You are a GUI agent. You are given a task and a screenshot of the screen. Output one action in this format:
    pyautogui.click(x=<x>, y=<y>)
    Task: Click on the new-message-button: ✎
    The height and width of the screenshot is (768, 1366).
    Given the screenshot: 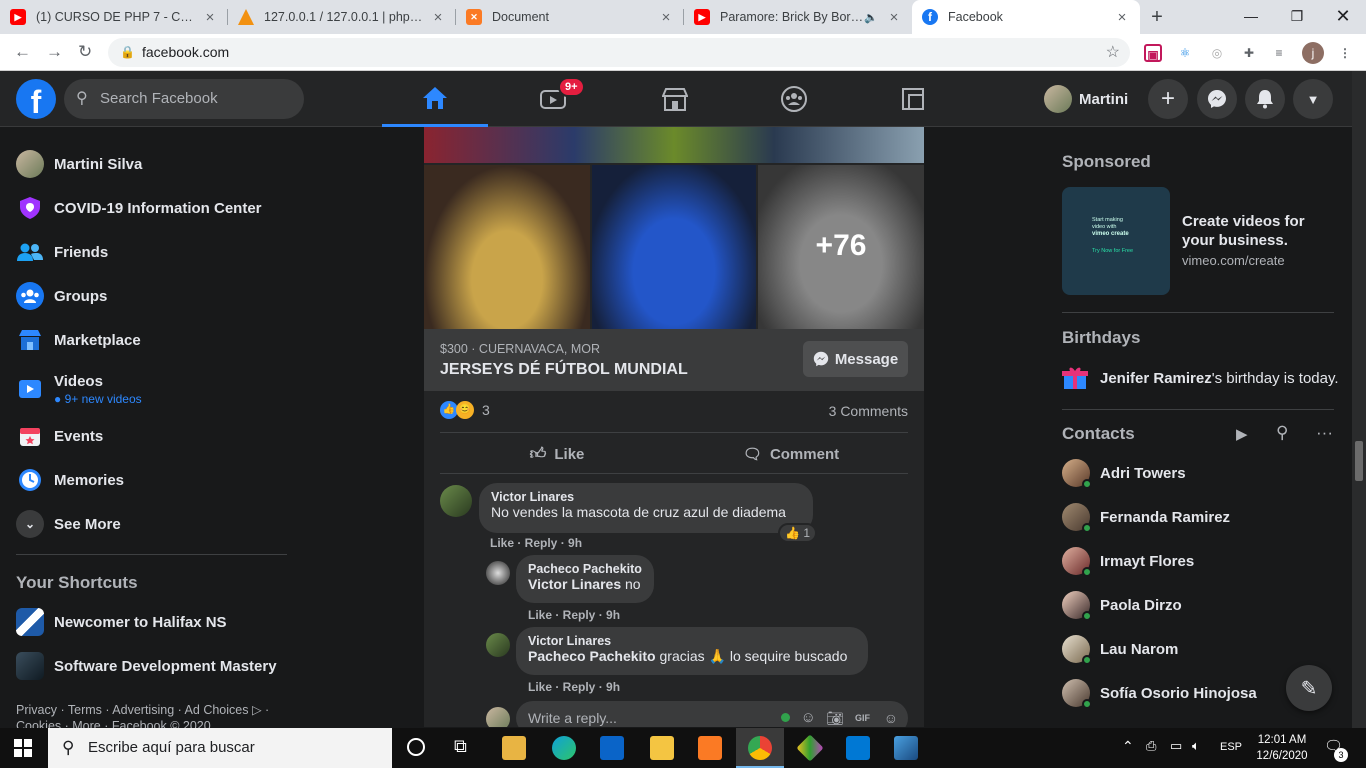 What is the action you would take?
    pyautogui.click(x=1309, y=688)
    